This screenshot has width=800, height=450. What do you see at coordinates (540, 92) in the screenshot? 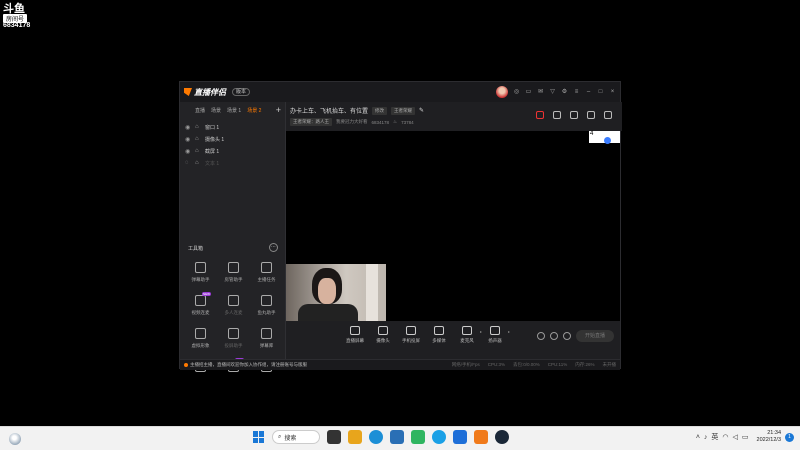
I see `mail-icon: ✉` at bounding box center [540, 92].